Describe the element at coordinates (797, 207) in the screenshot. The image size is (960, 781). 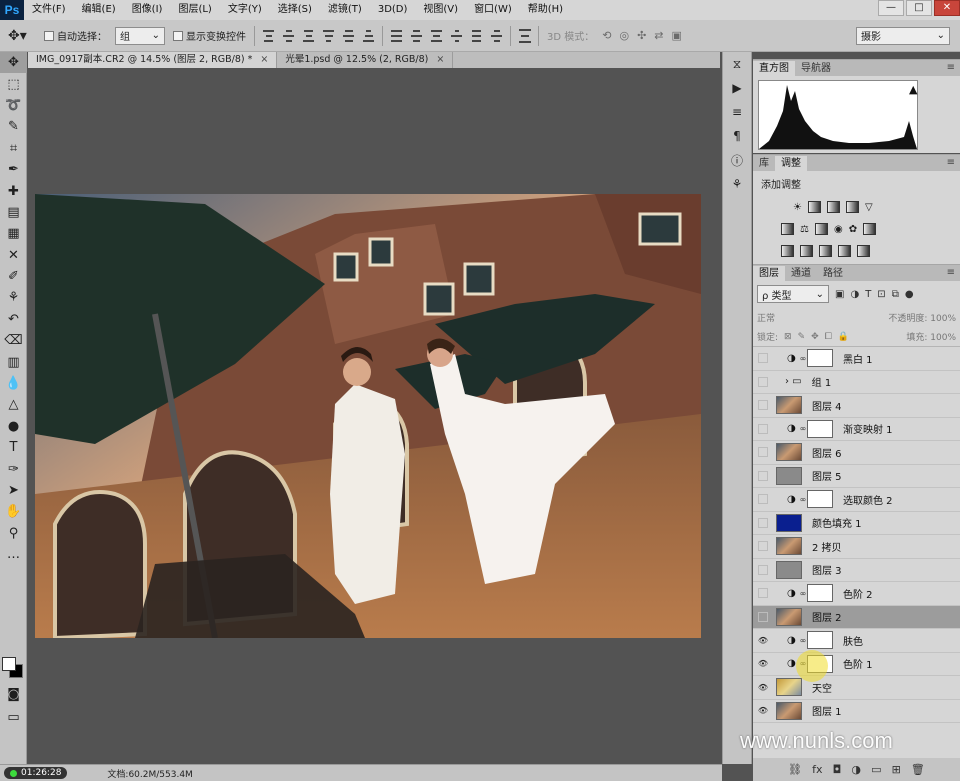
I see `brightness-icon: ☀` at that location.